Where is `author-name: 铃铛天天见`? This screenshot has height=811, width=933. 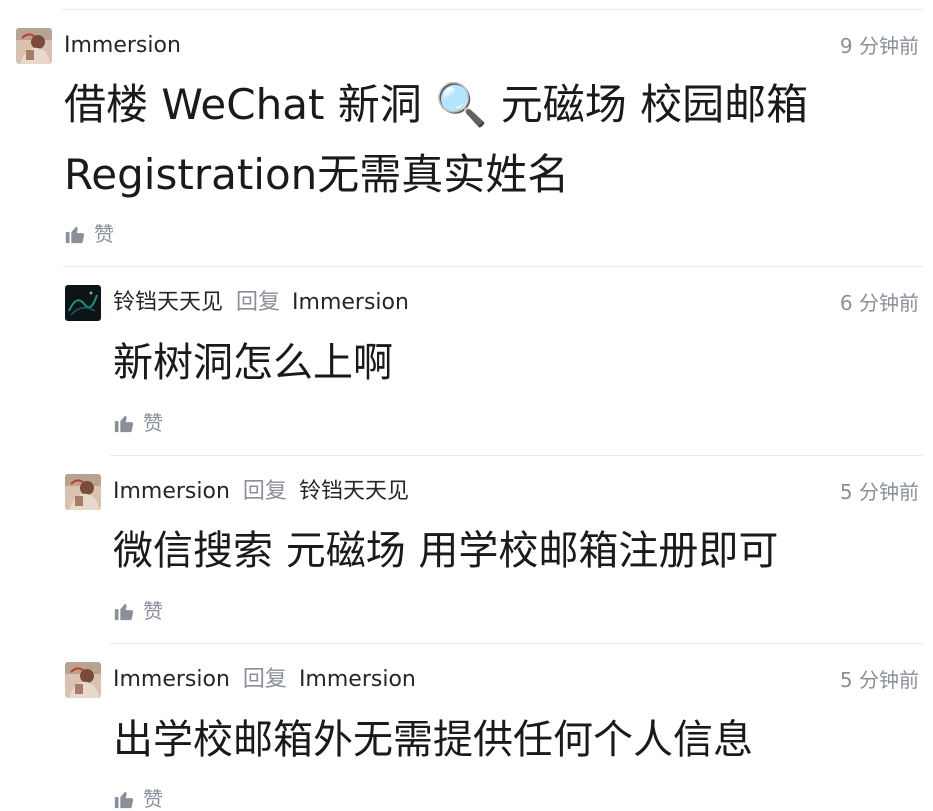
author-name: 铃铛天天见 is located at coordinates (168, 303).